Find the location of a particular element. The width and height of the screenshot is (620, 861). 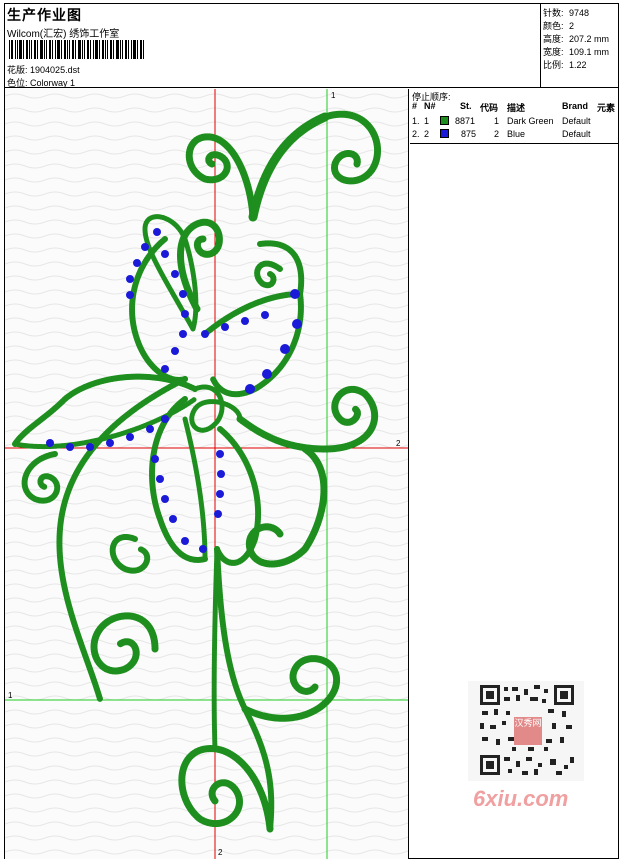

row-index: 2. is located at coordinates (416, 134).